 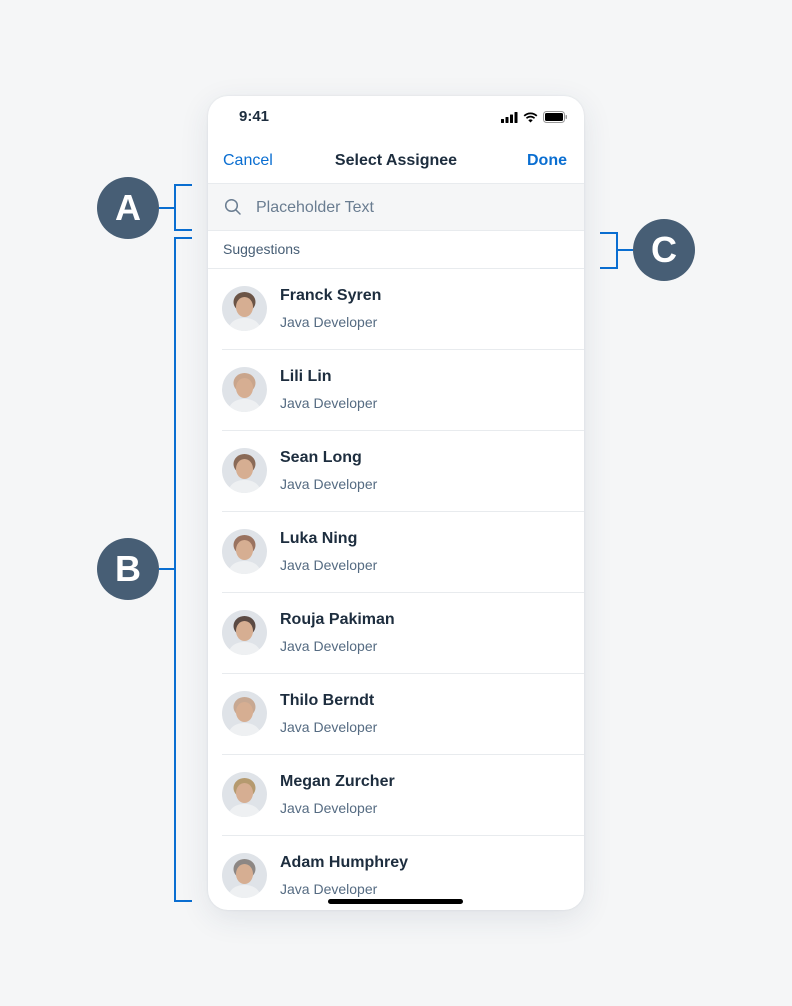 What do you see at coordinates (396, 118) in the screenshot?
I see `status-bar: 9:41` at bounding box center [396, 118].